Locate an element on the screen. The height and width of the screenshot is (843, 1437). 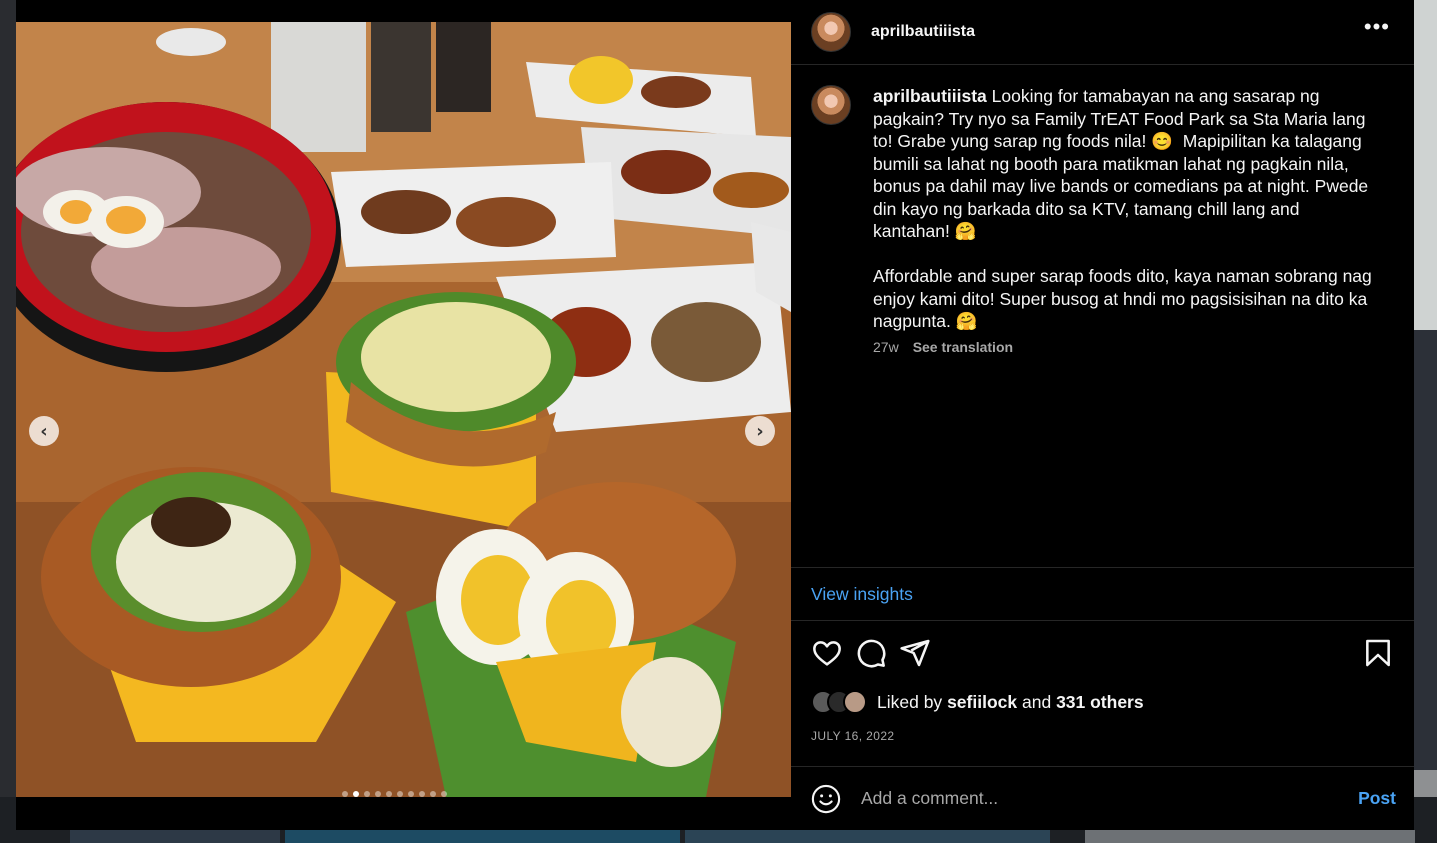
insights-bar: View insights is located at coordinates (1102, 594).